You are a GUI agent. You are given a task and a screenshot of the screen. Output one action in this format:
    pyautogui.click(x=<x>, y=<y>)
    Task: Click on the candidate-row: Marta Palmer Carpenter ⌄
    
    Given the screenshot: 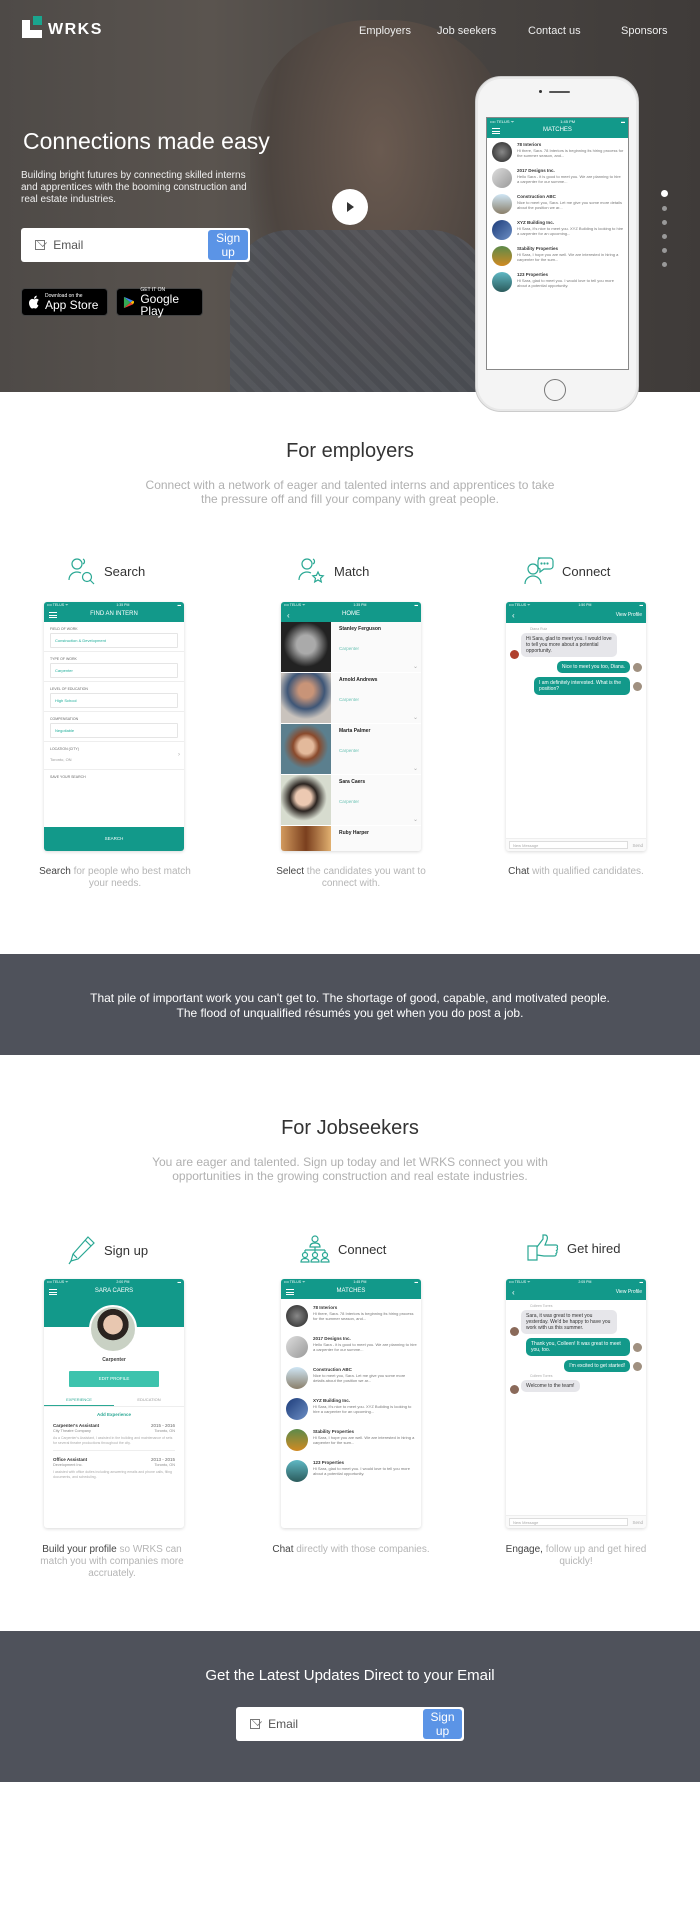 What is the action you would take?
    pyautogui.click(x=351, y=749)
    